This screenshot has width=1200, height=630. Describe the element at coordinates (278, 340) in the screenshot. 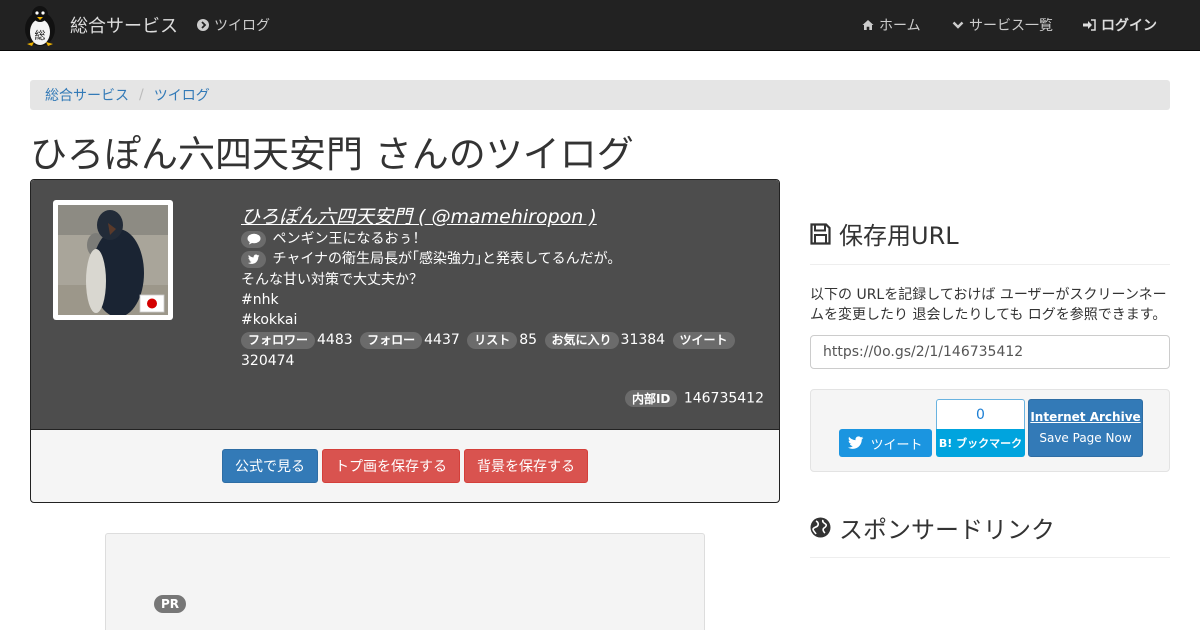

I see `followers-badge: フォロワー` at that location.